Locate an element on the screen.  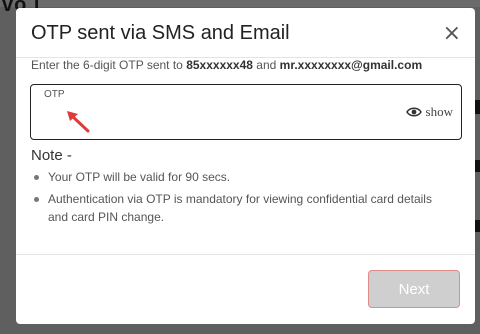
footer-divider is located at coordinates (245, 254).